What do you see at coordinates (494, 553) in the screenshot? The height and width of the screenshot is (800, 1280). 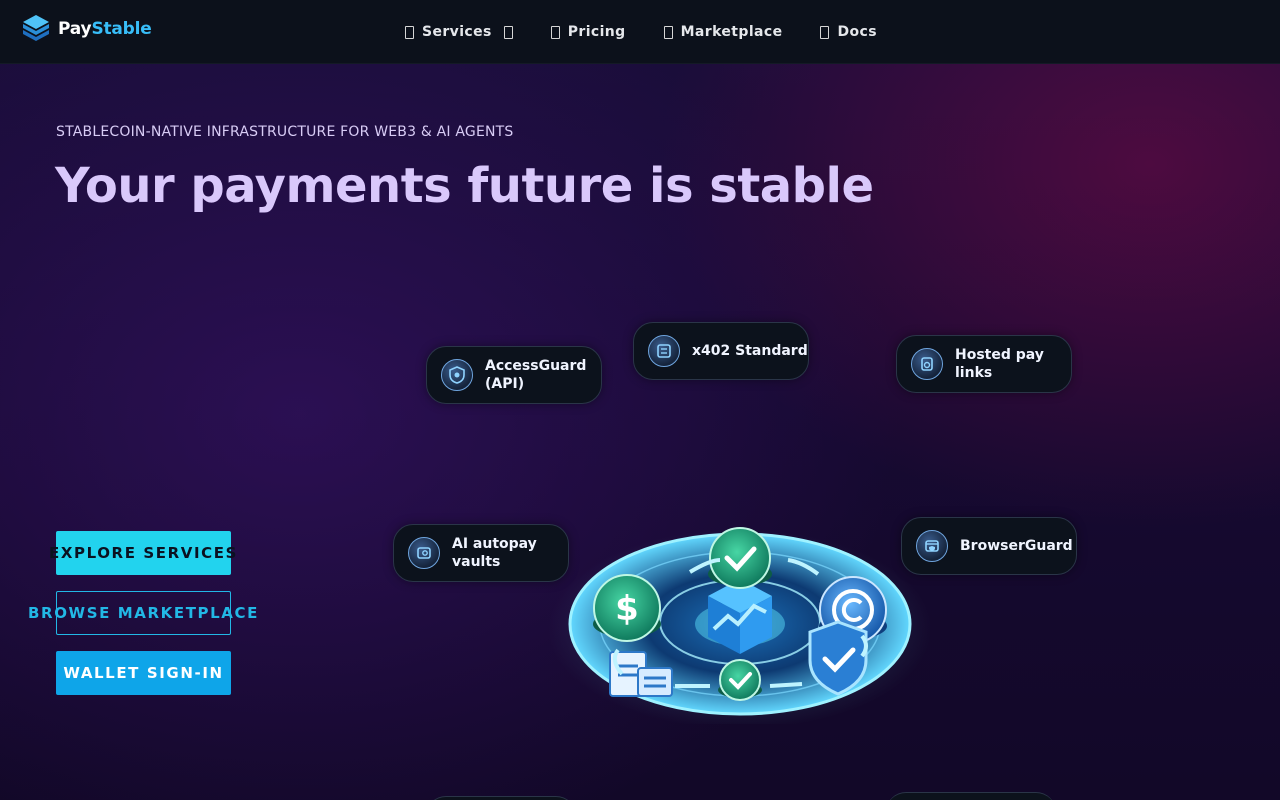 I see `feature-label: AI autopay vaults` at bounding box center [494, 553].